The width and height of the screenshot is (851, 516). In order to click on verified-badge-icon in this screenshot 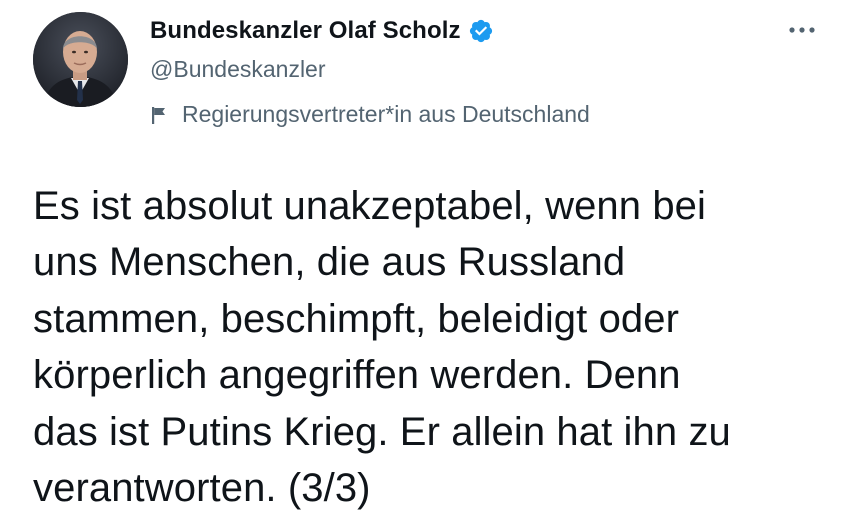, I will do `click(481, 31)`.